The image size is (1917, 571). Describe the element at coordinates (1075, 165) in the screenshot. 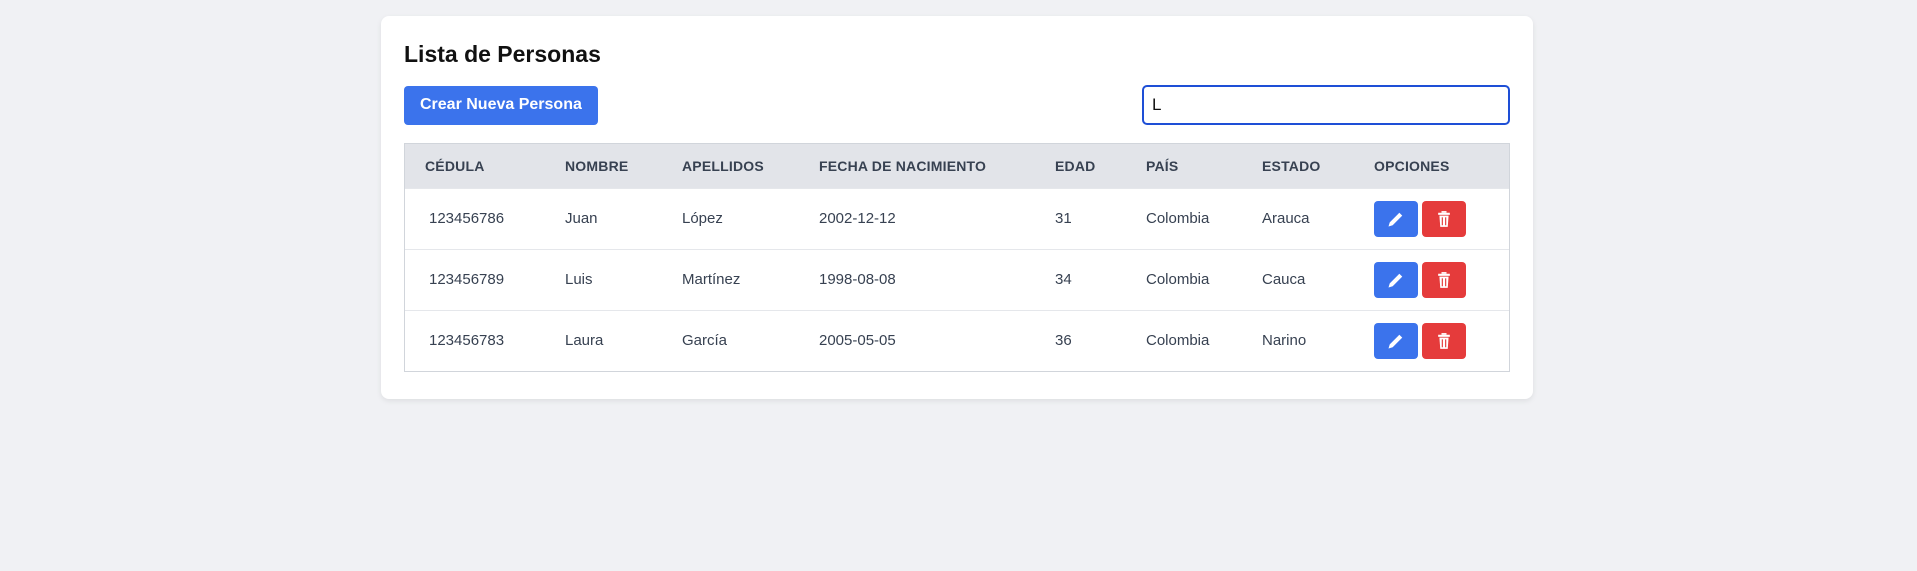

I see `column-header-edad: EDAD` at that location.